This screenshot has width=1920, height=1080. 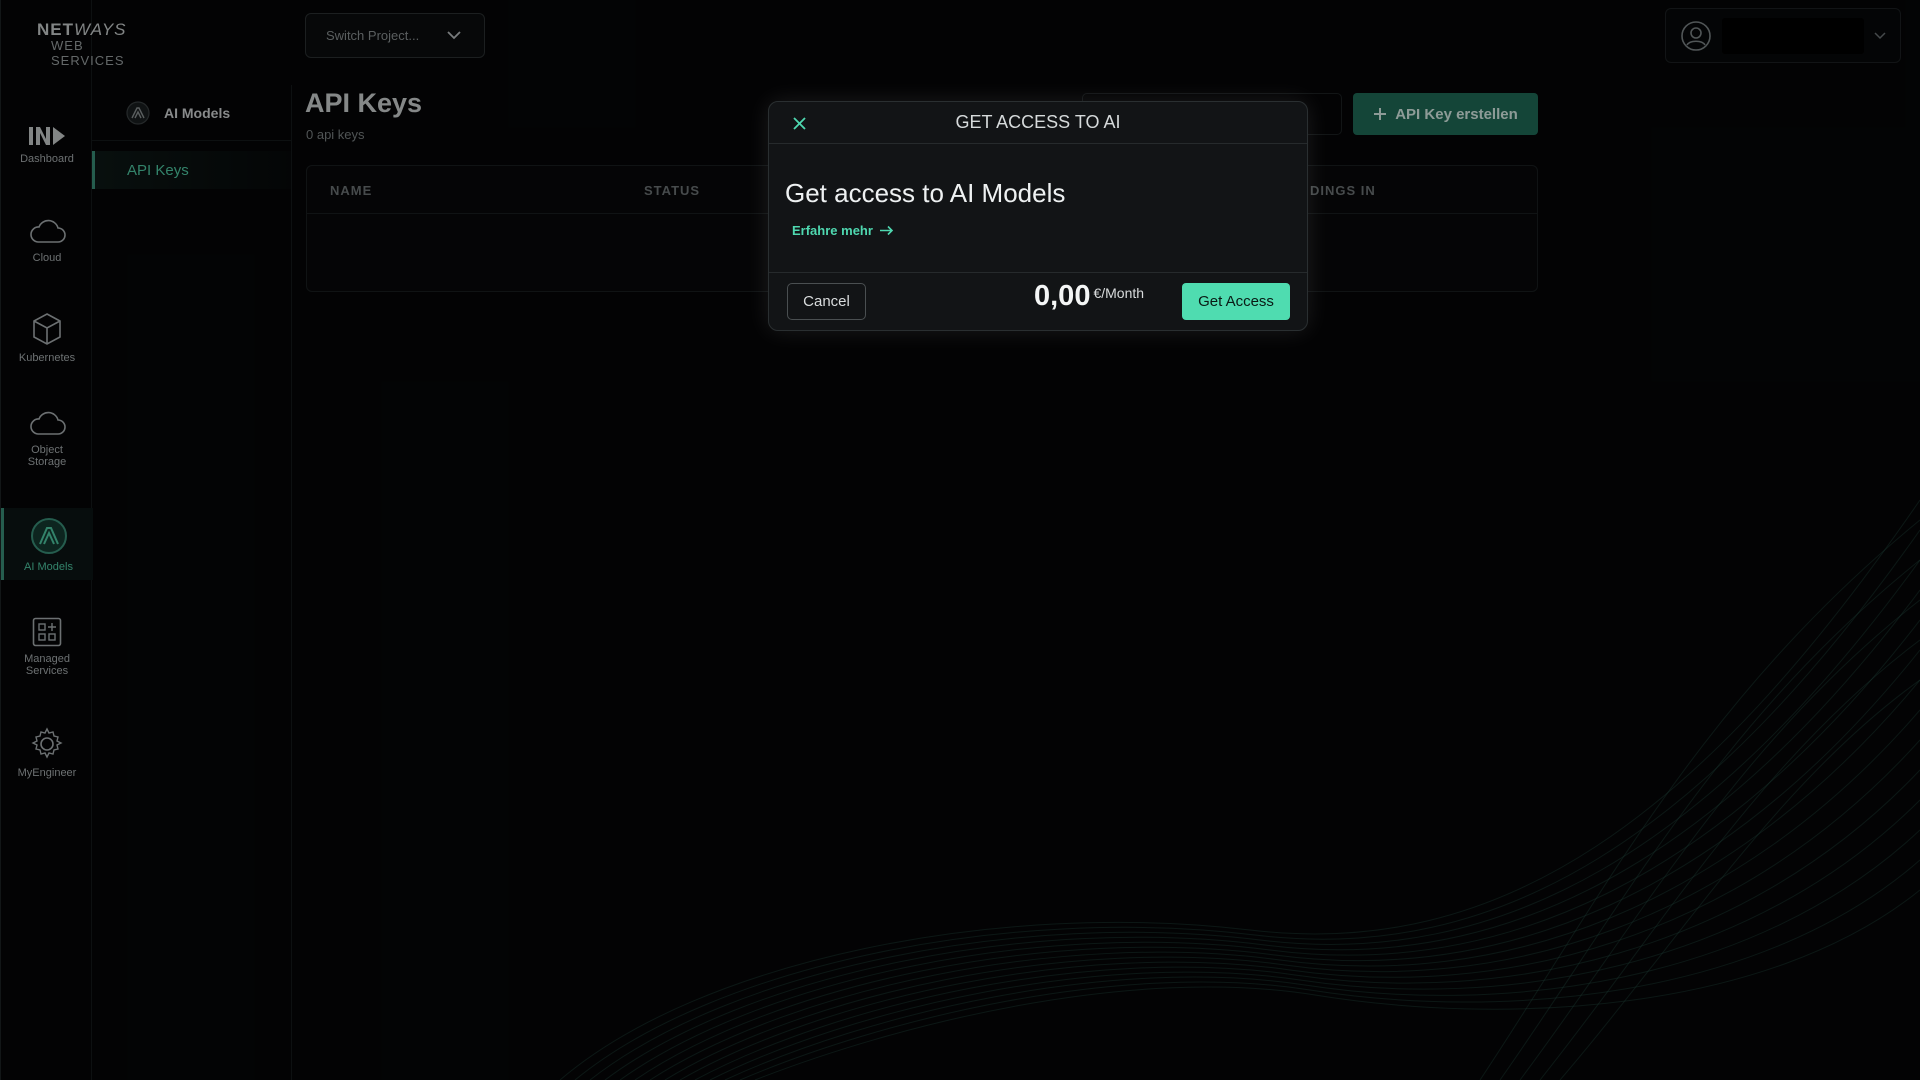 What do you see at coordinates (886, 230) in the screenshot?
I see `arrow-right-icon` at bounding box center [886, 230].